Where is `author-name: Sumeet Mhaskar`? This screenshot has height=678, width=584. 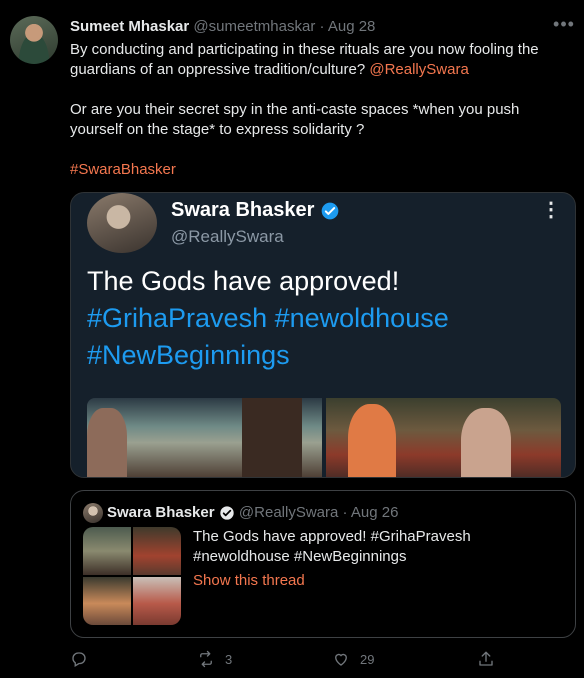 author-name: Sumeet Mhaskar is located at coordinates (129, 26).